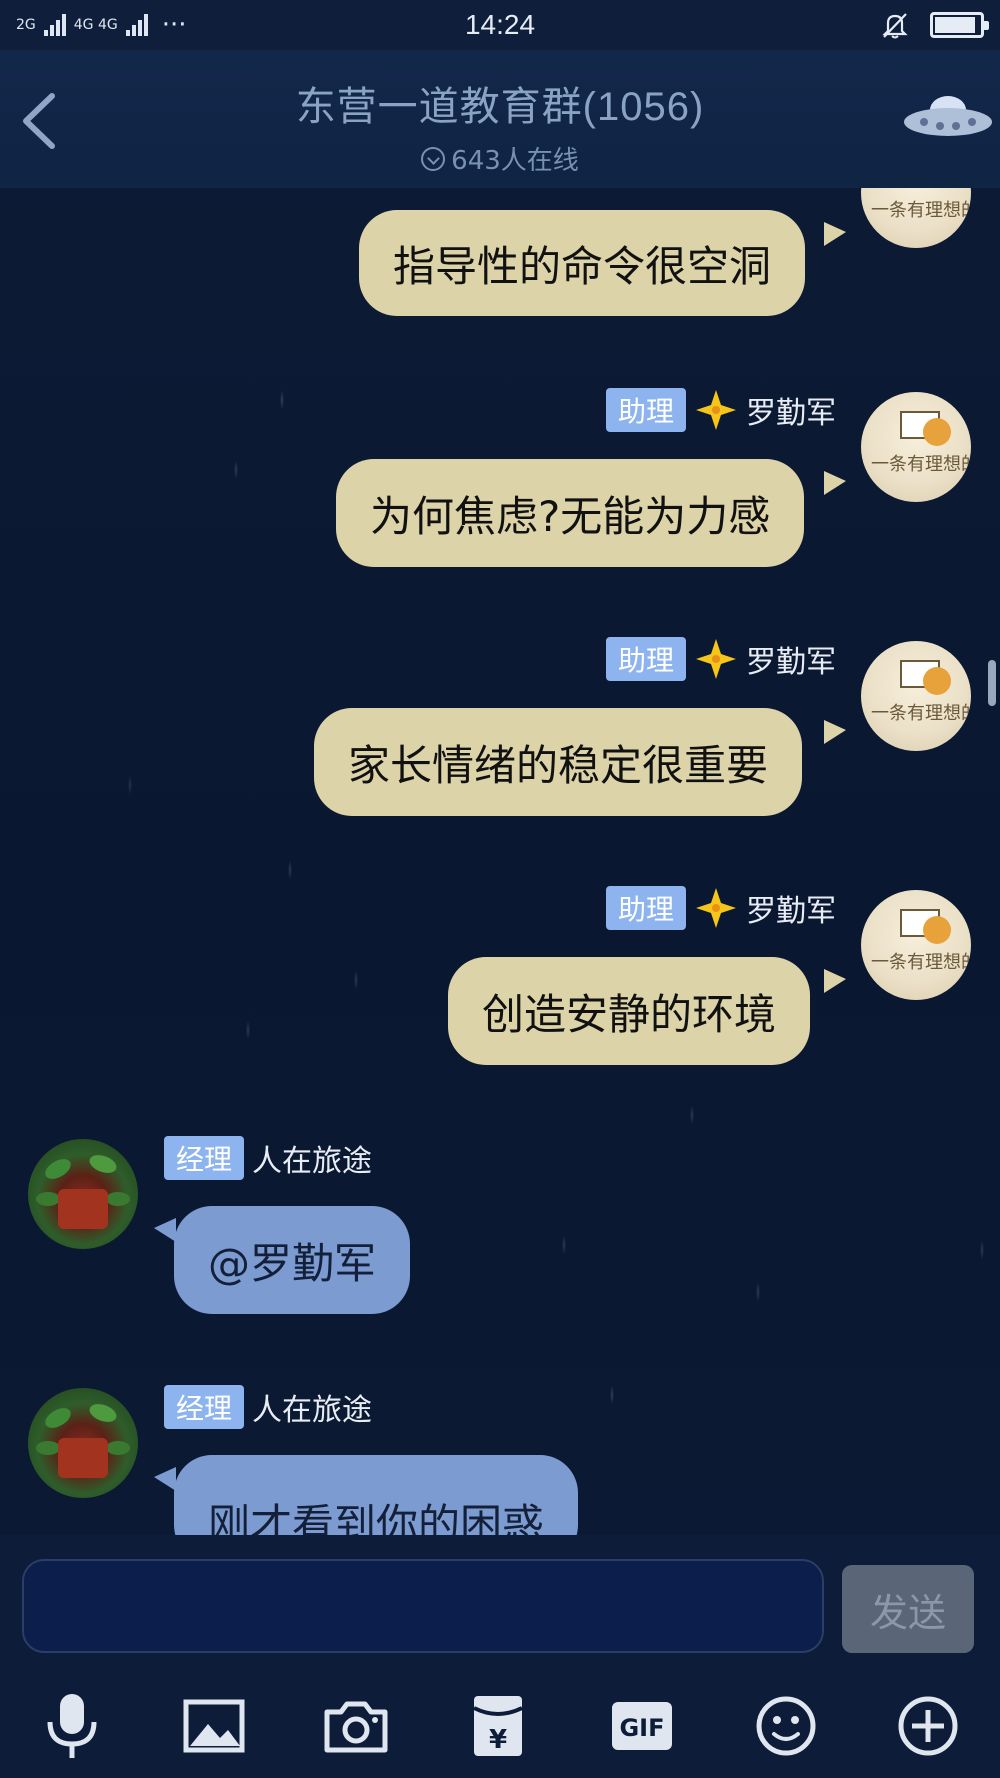  I want to click on message-bubble: 家长情绪的稳定很重要, so click(558, 762).